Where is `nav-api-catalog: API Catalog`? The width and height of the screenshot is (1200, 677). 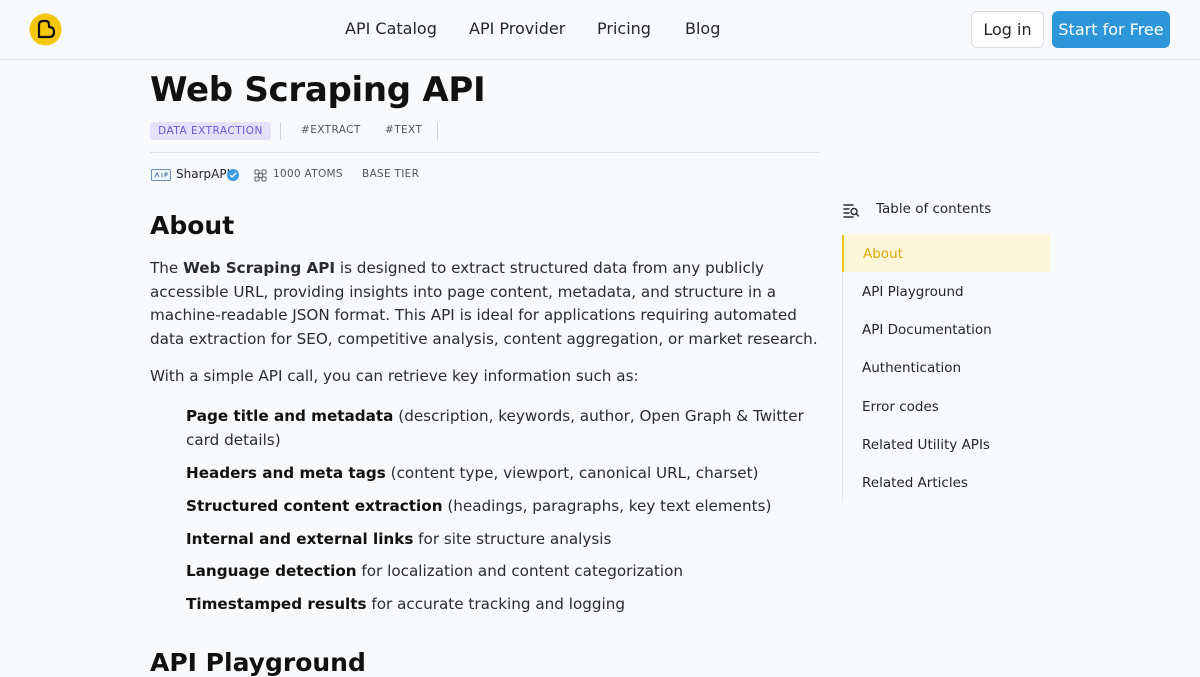 nav-api-catalog: API Catalog is located at coordinates (391, 28).